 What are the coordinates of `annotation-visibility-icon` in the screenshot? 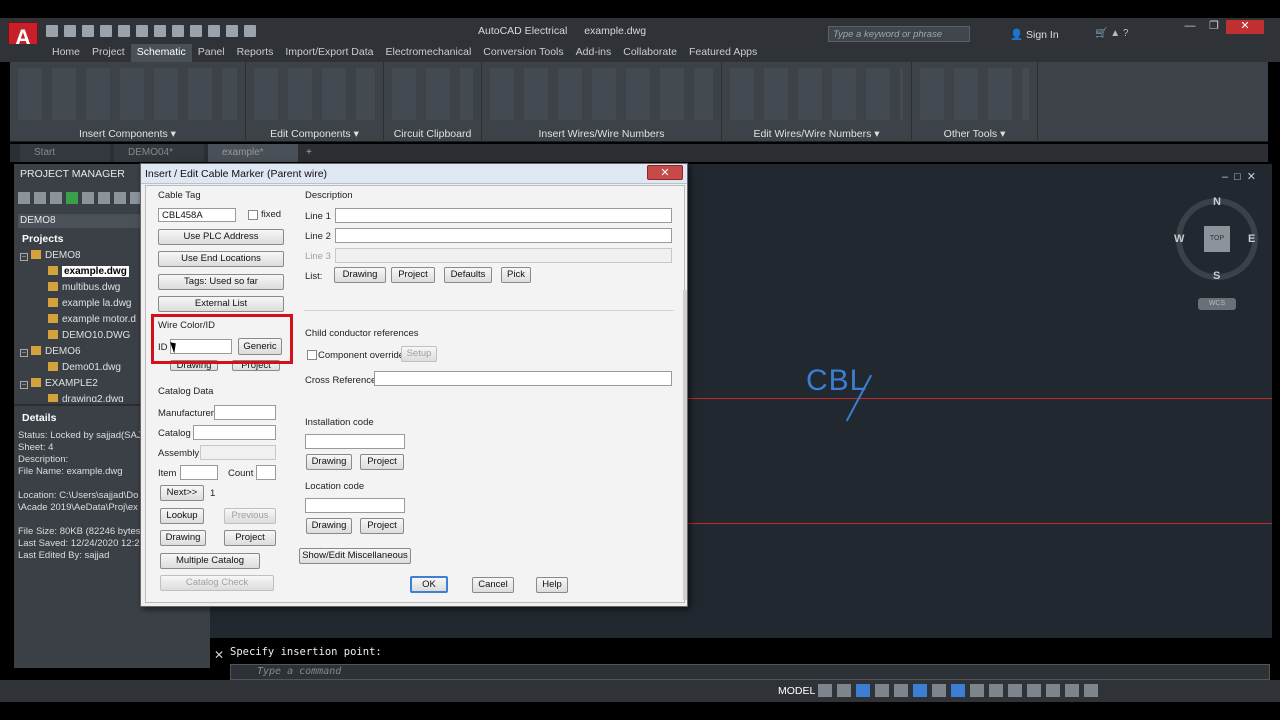 It's located at (958, 690).